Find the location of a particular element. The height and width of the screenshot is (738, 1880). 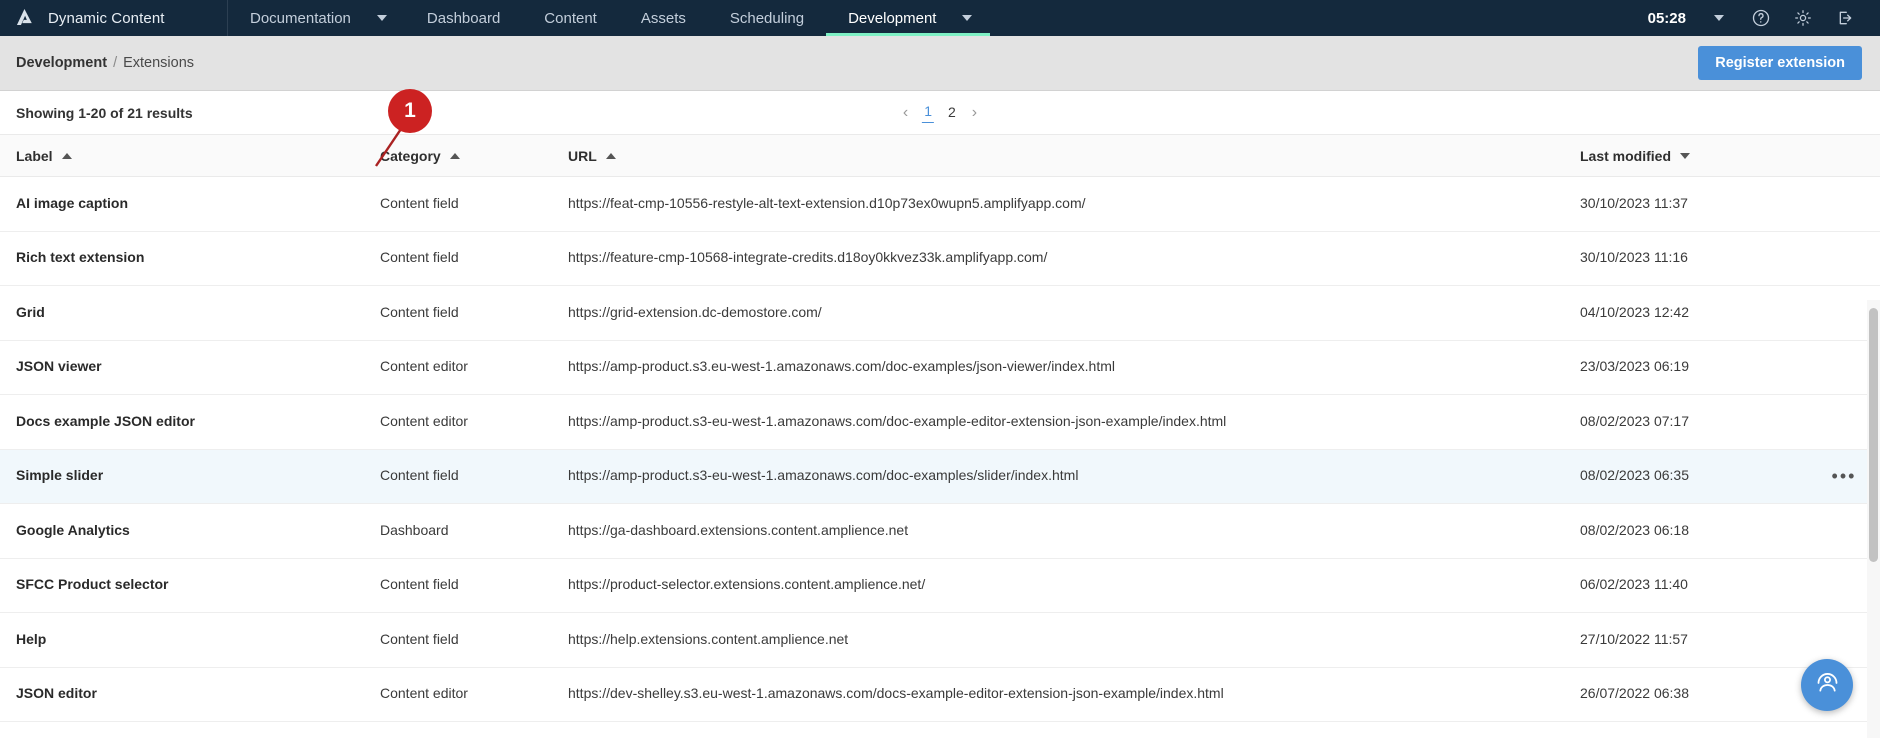

cell-label: Simple slider is located at coordinates (60, 475).